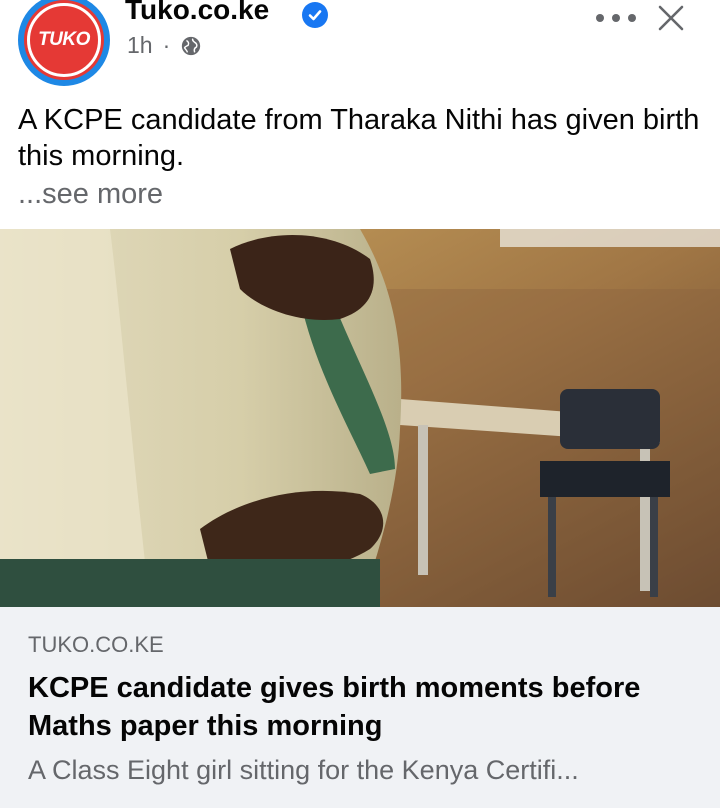  Describe the element at coordinates (191, 45) in the screenshot. I see `globe-icon` at that location.